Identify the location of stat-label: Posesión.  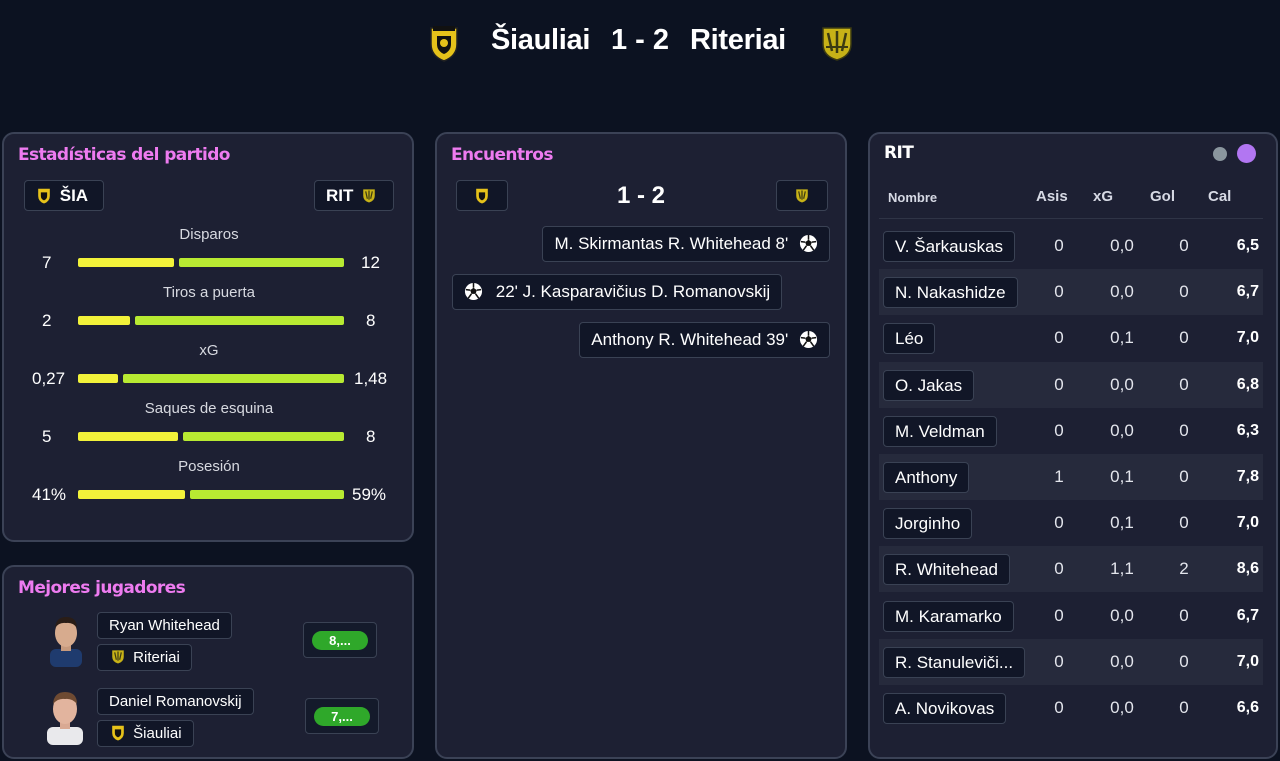
(209, 466).